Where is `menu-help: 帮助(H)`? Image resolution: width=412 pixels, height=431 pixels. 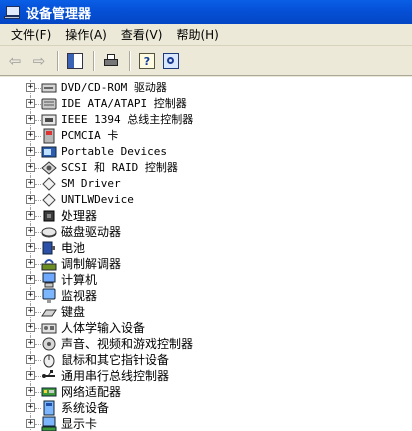 menu-help: 帮助(H) is located at coordinates (197, 35).